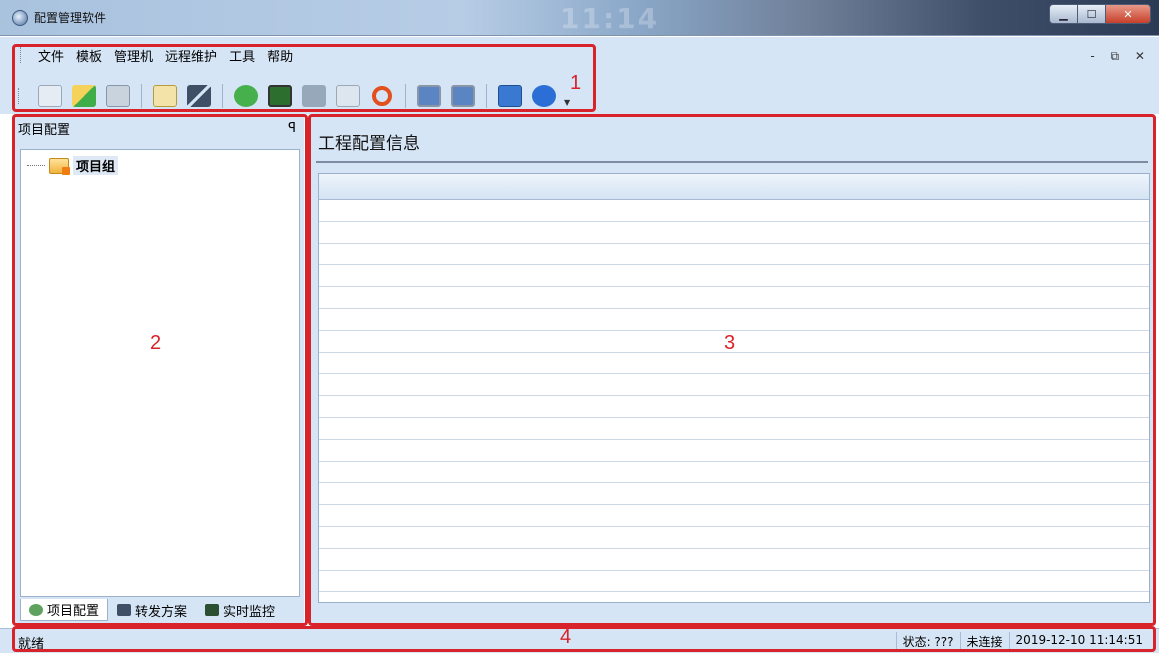 The height and width of the screenshot is (653, 1159). I want to click on info-icon, so click(544, 96).